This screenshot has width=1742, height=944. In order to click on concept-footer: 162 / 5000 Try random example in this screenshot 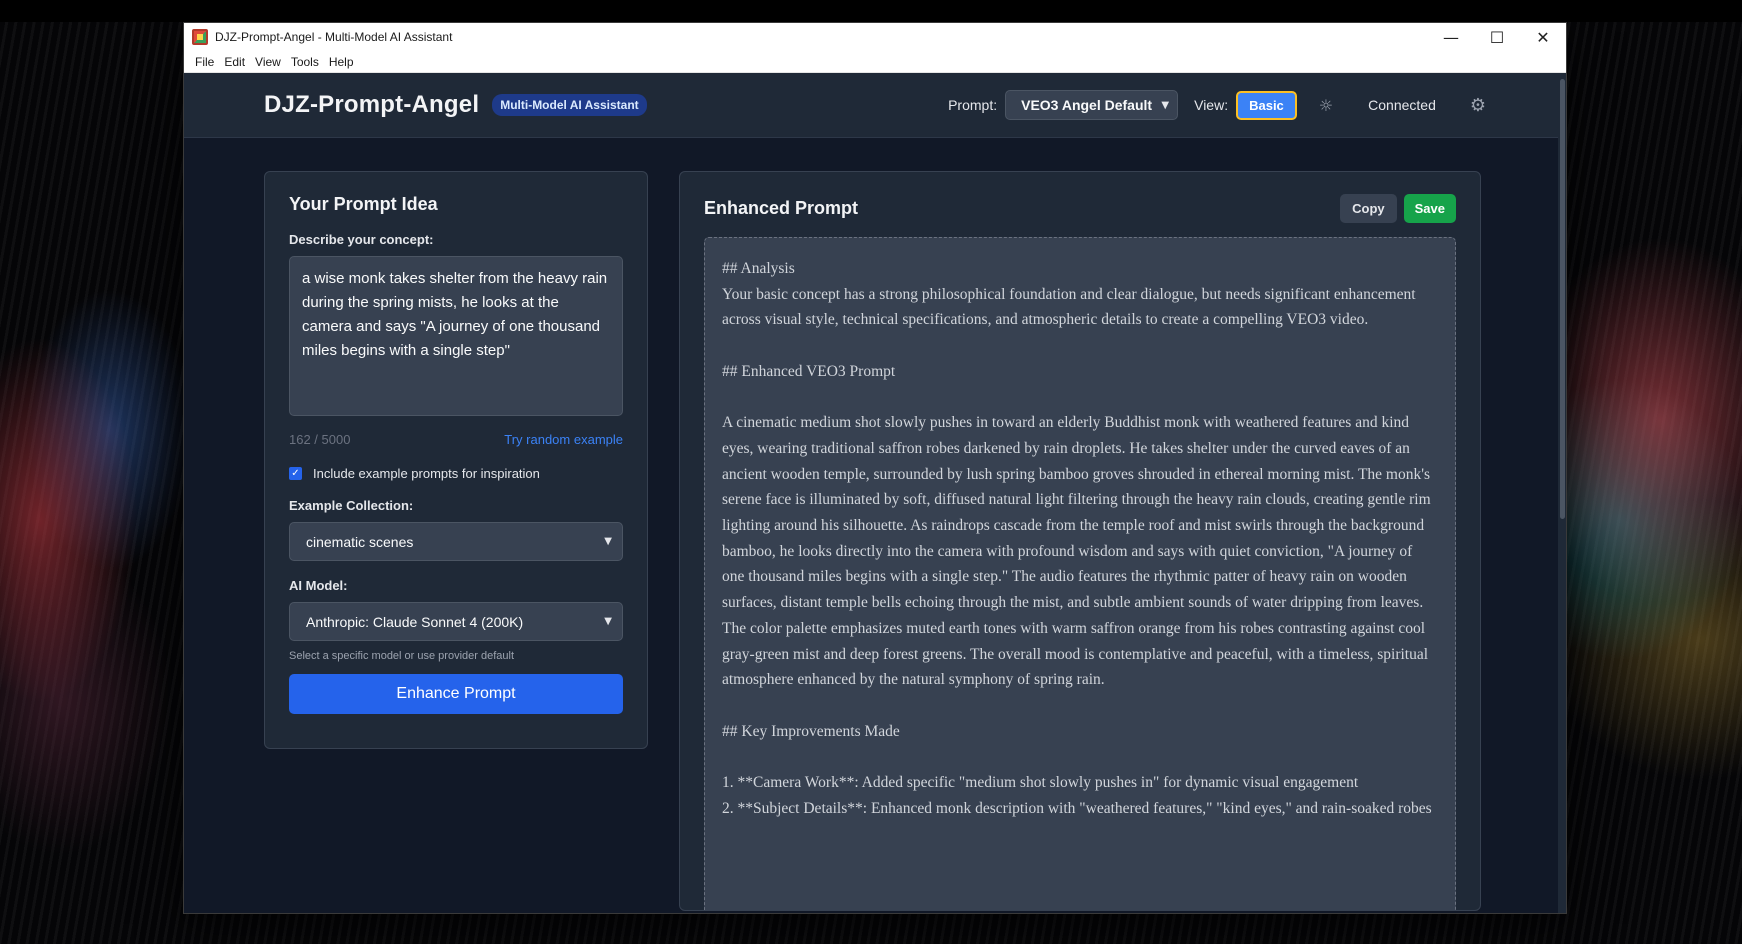, I will do `click(456, 439)`.